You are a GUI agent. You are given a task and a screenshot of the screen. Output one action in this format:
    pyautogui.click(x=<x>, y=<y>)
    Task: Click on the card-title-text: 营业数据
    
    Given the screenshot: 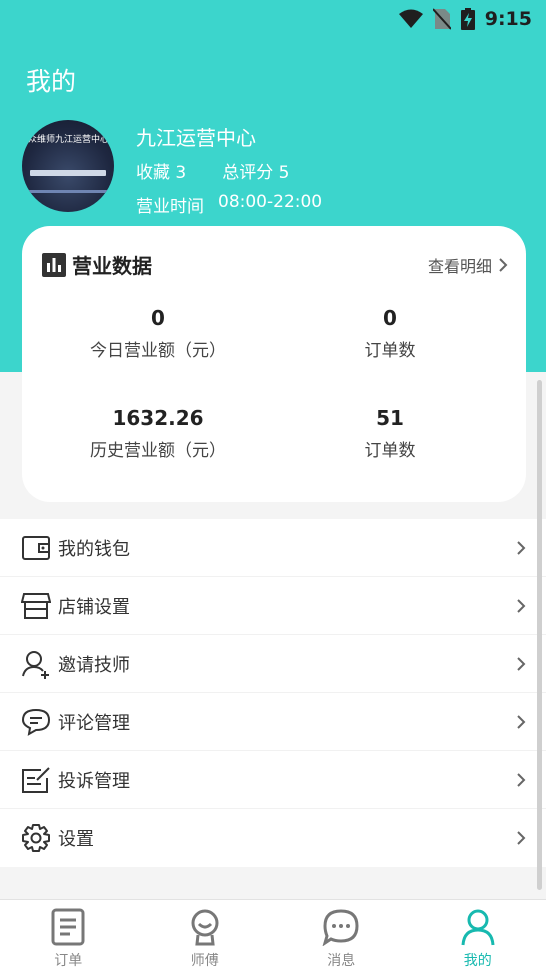 What is the action you would take?
    pyautogui.click(x=112, y=266)
    